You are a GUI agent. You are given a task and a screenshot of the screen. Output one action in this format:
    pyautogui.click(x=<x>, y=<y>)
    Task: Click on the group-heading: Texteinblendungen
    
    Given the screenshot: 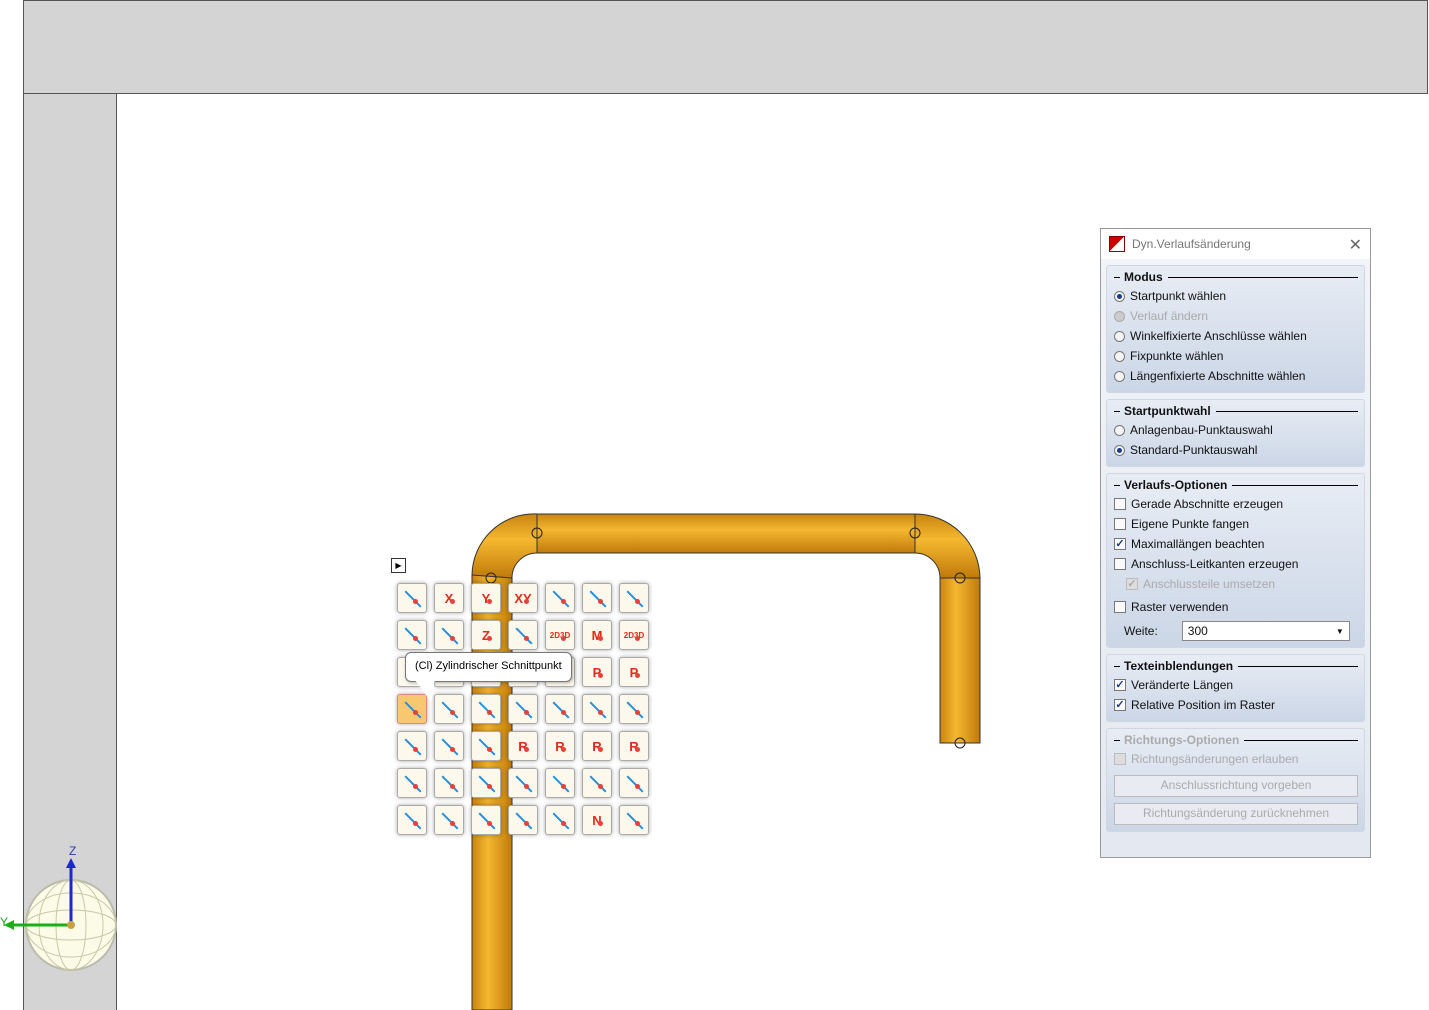 What is the action you would take?
    pyautogui.click(x=1236, y=666)
    